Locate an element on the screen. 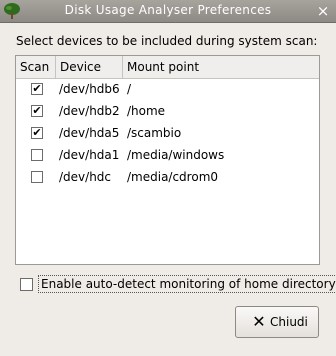 Image resolution: width=336 pixels, height=356 pixels. auto-detect-checkbox is located at coordinates (26, 284).